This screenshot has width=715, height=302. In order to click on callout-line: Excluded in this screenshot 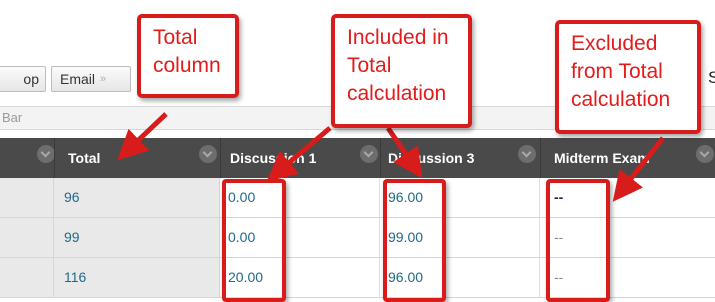, I will do `click(614, 43)`.